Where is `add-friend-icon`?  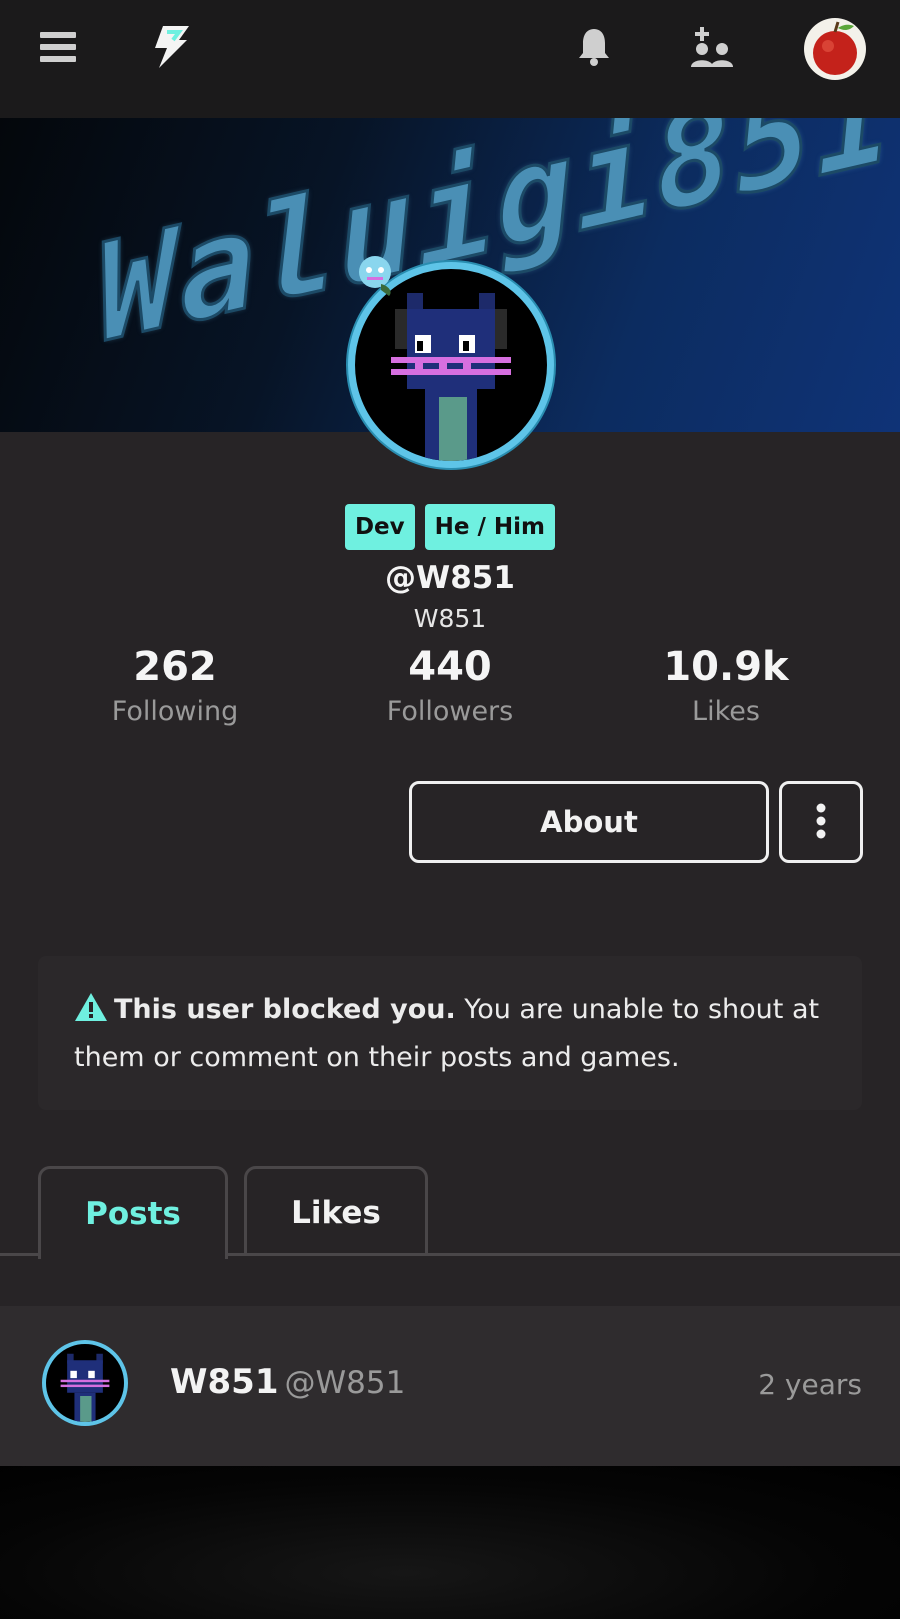
add-friend-icon is located at coordinates (711, 47).